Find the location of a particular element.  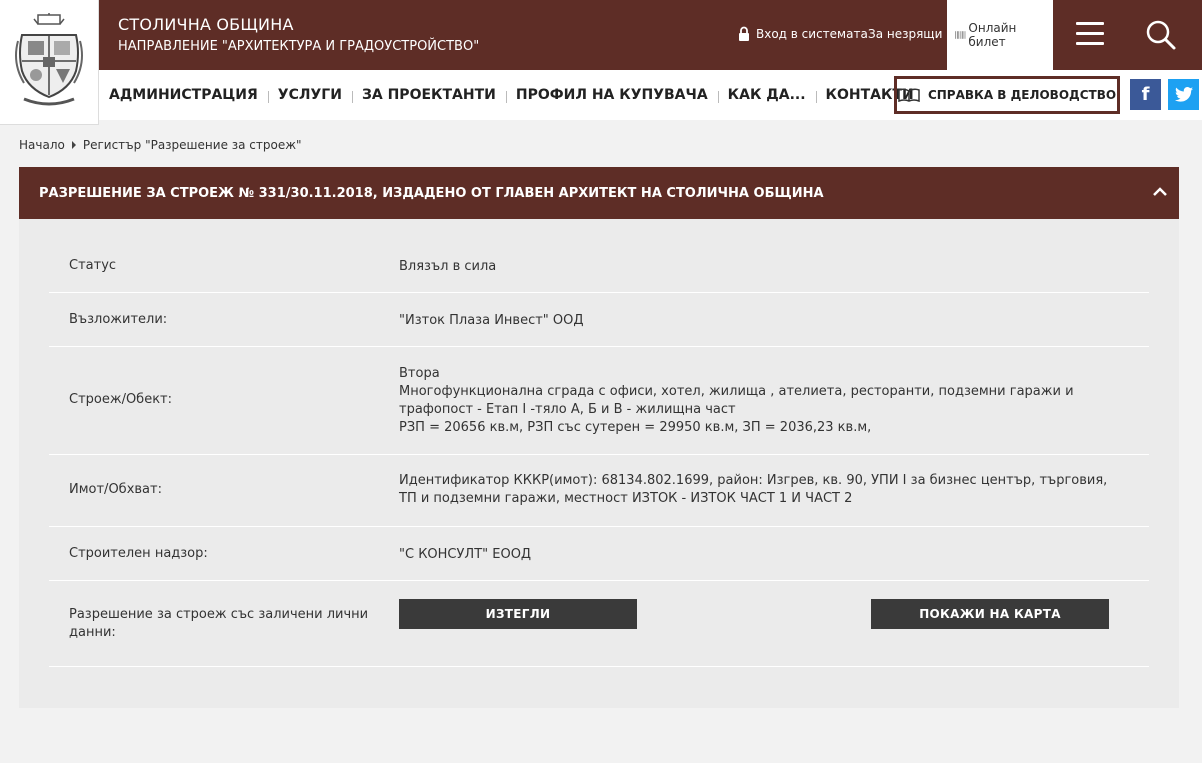

object-label: Строеж/Обект: is located at coordinates (120, 399).